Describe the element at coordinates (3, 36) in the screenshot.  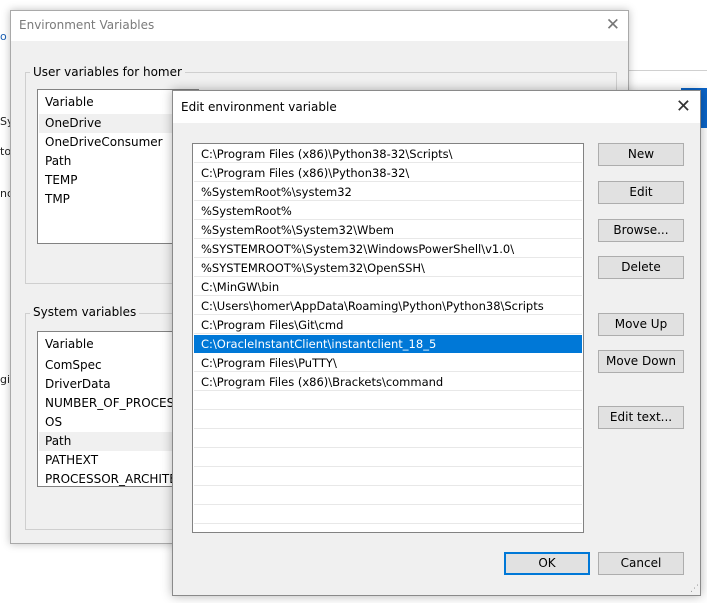
I see `background-fragment: o` at that location.